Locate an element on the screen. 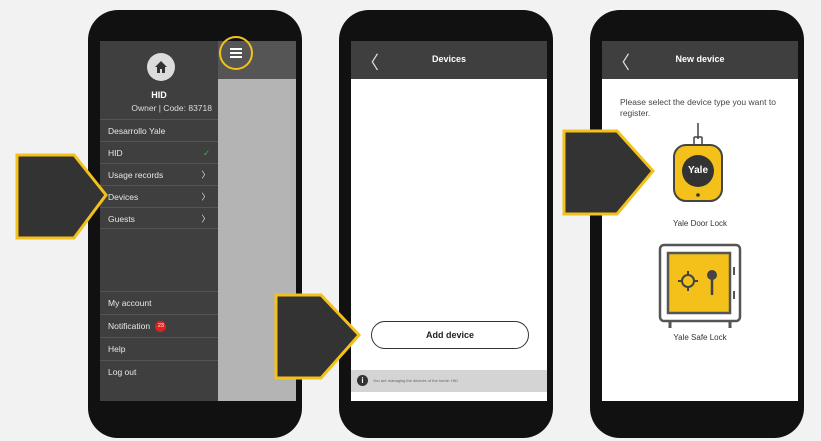  menu-item-log-out: Log out is located at coordinates (159, 371).